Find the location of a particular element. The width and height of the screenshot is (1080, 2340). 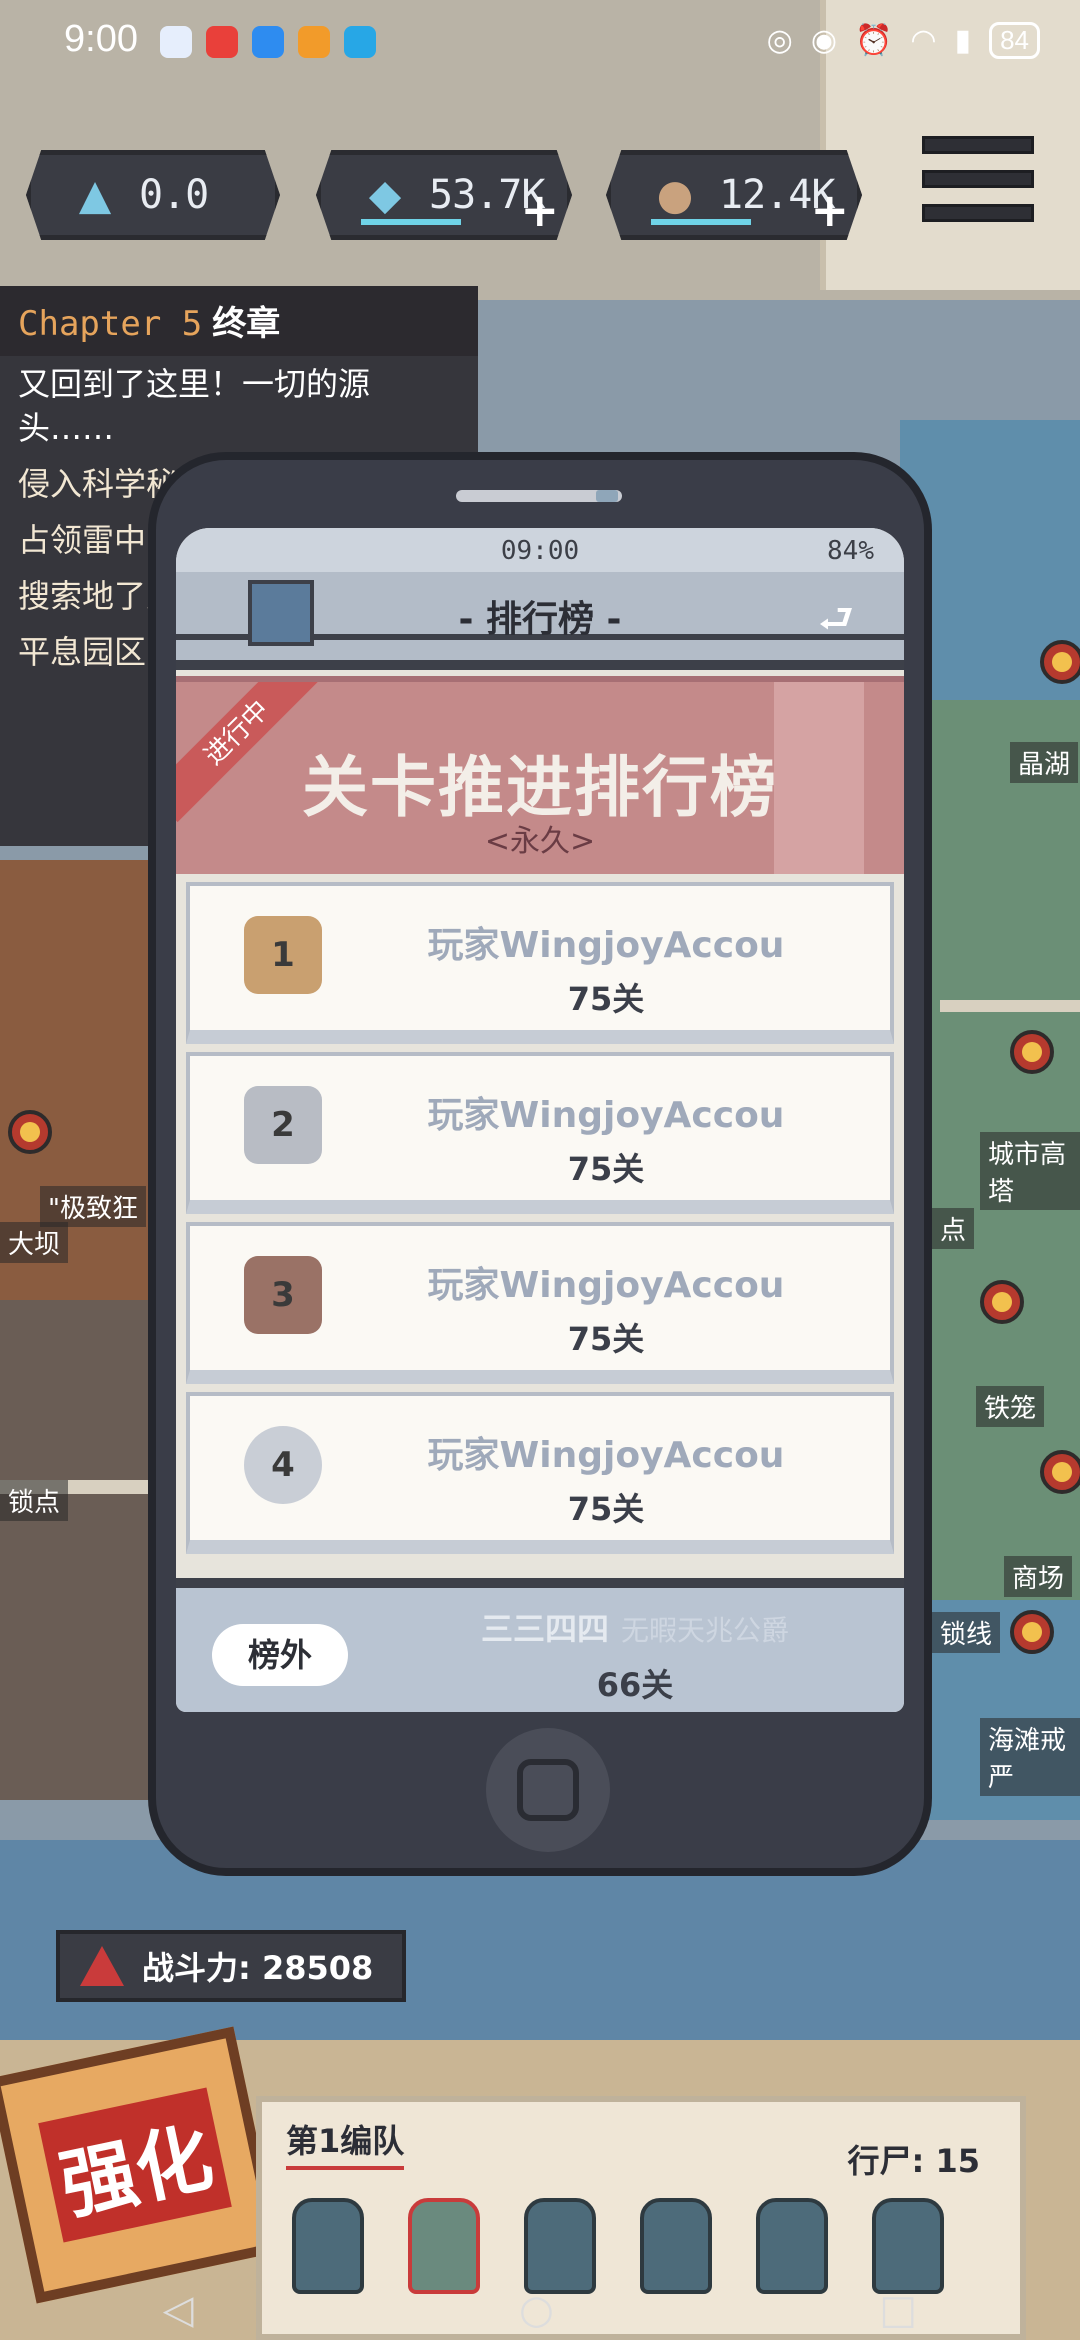

leaderboard-banner: 进行中 关卡推进排行榜 <永久> is located at coordinates (540, 775).